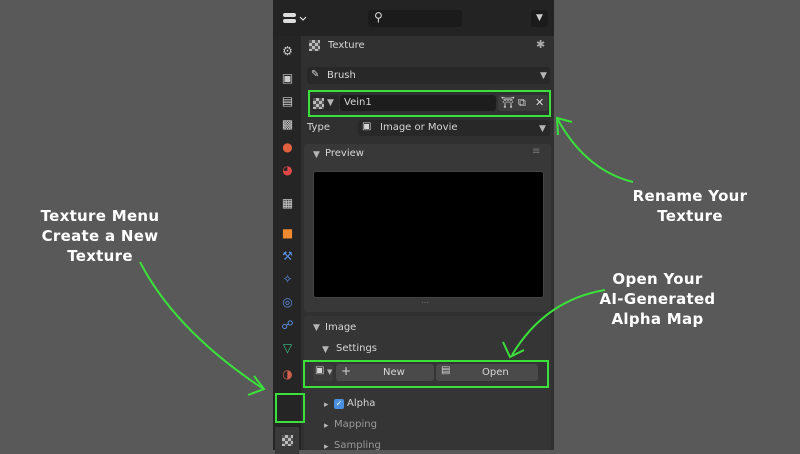  What do you see at coordinates (657, 319) in the screenshot?
I see `annotation-line: Alpha Map` at bounding box center [657, 319].